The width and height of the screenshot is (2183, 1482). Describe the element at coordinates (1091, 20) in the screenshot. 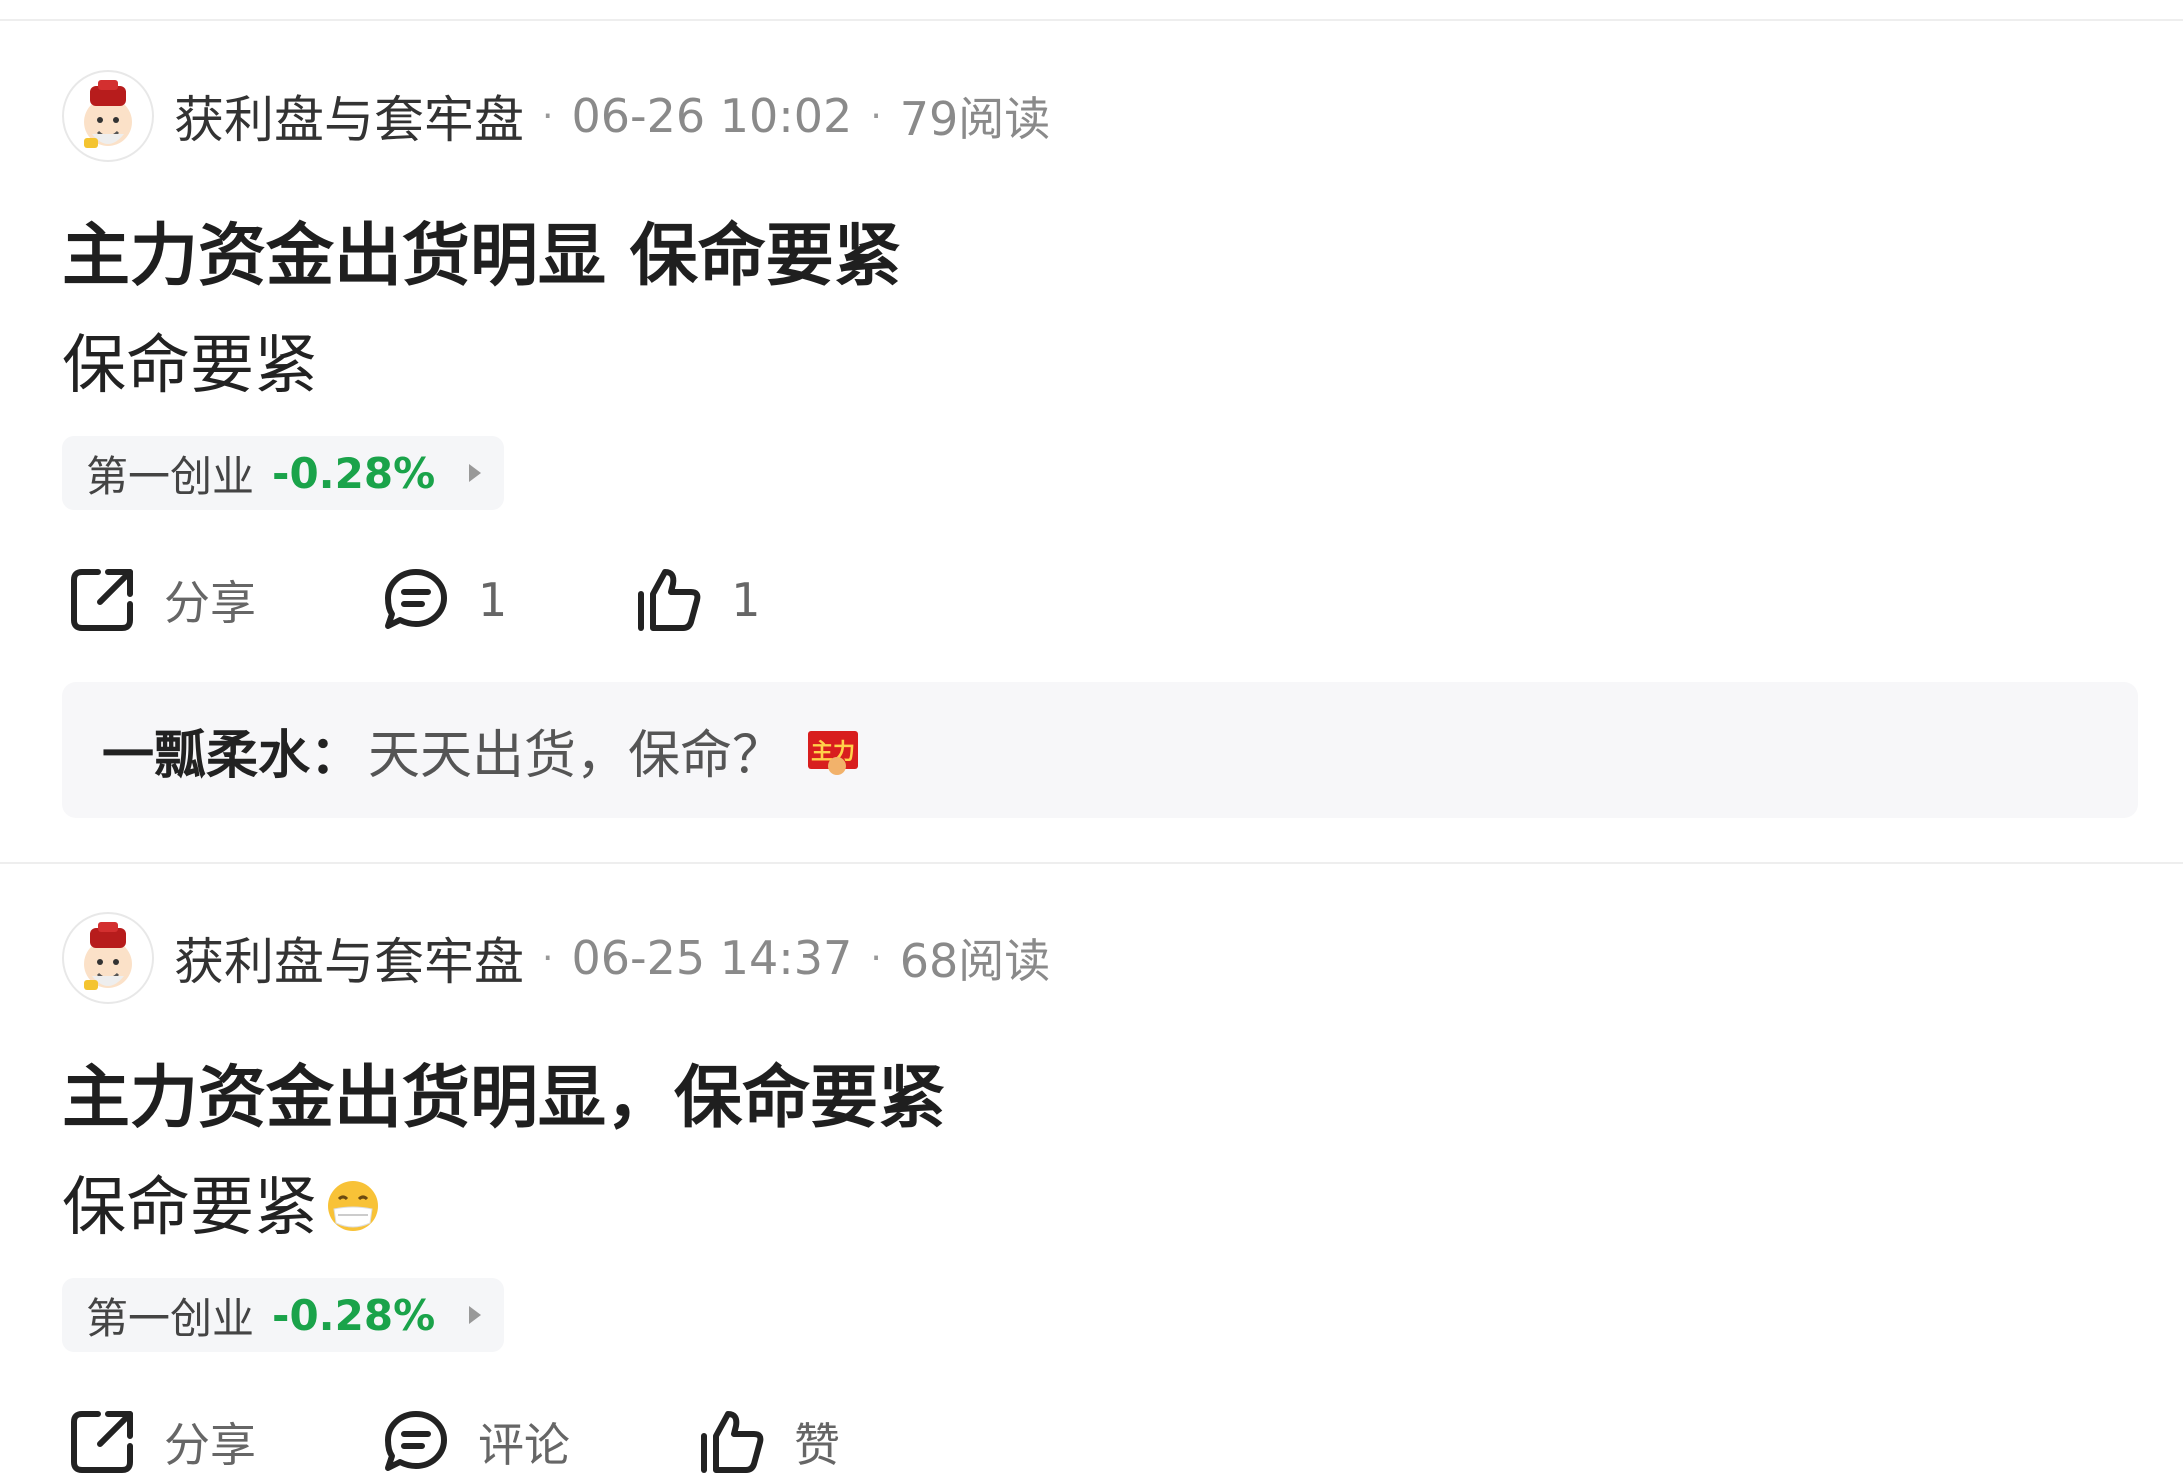

I see `top-divider` at that location.